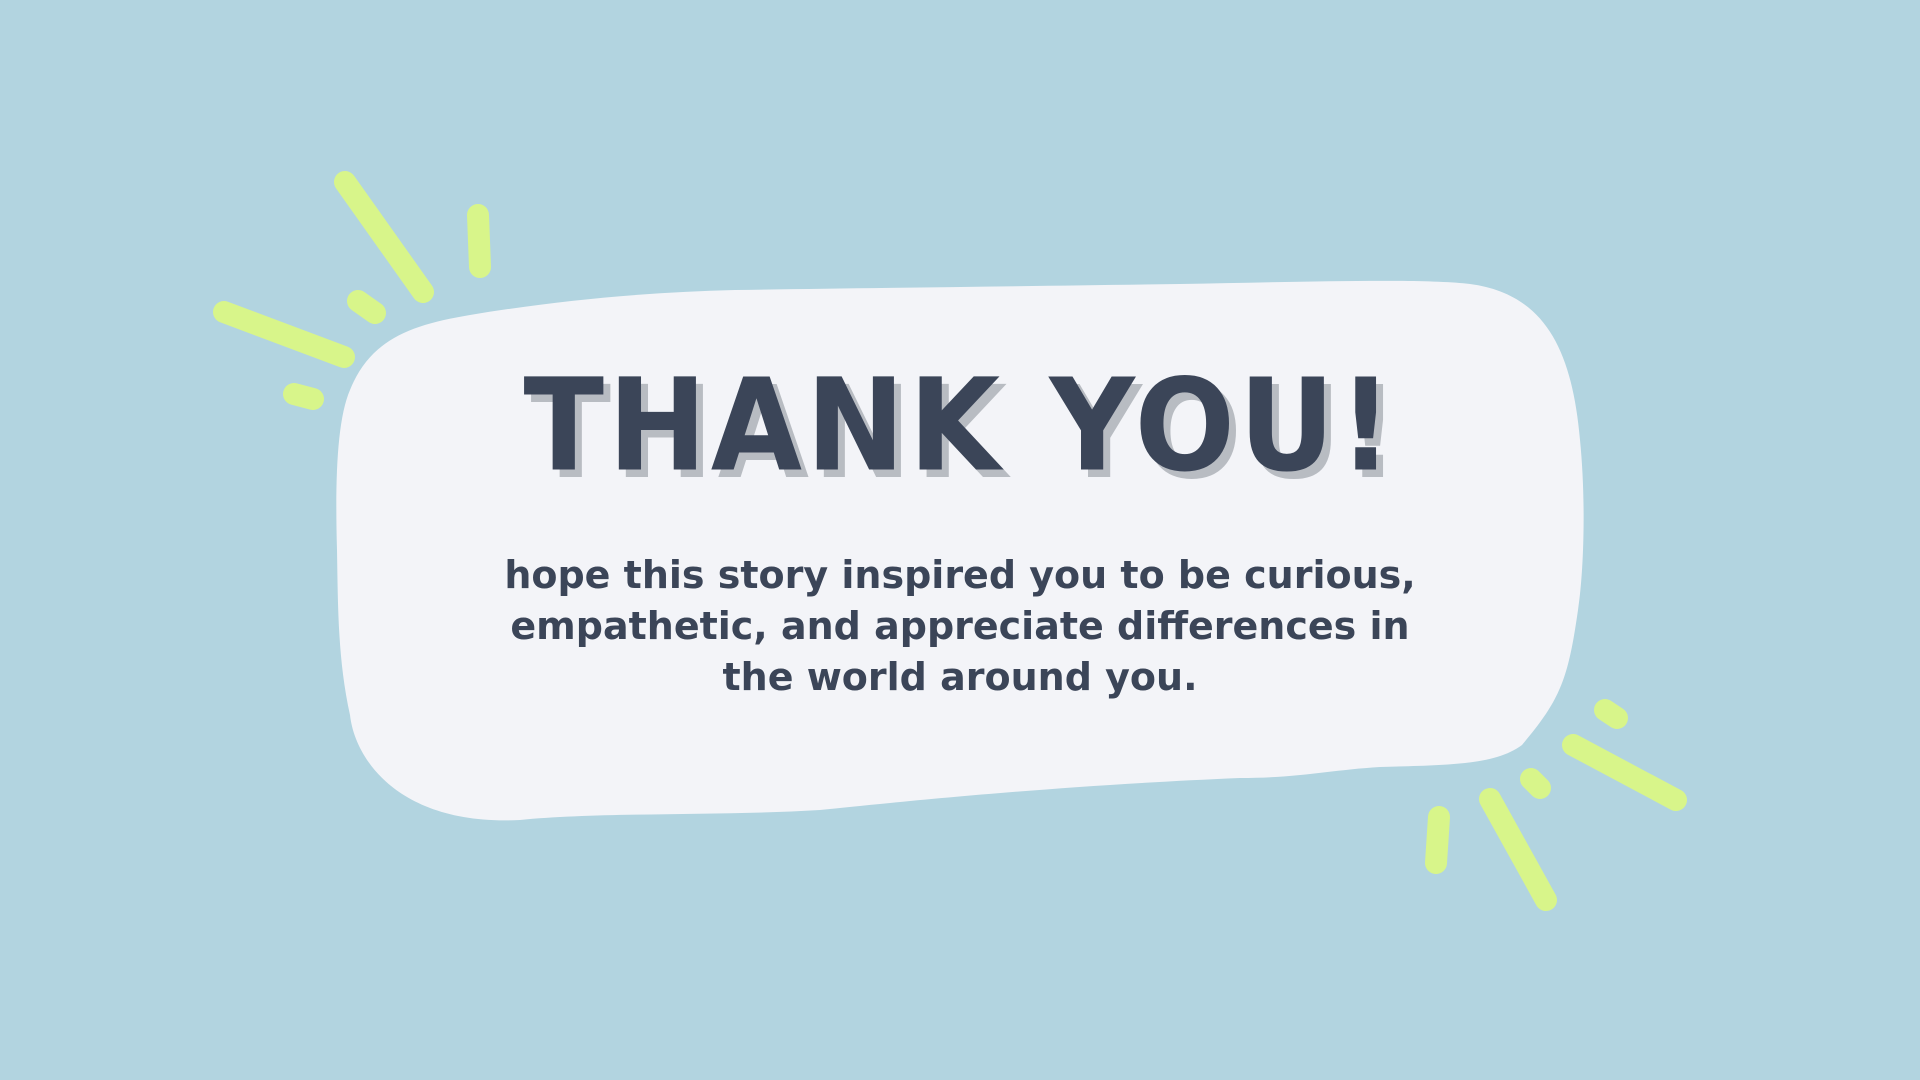 The image size is (1920, 1080). I want to click on page-title: THANK YOU!, so click(960, 425).